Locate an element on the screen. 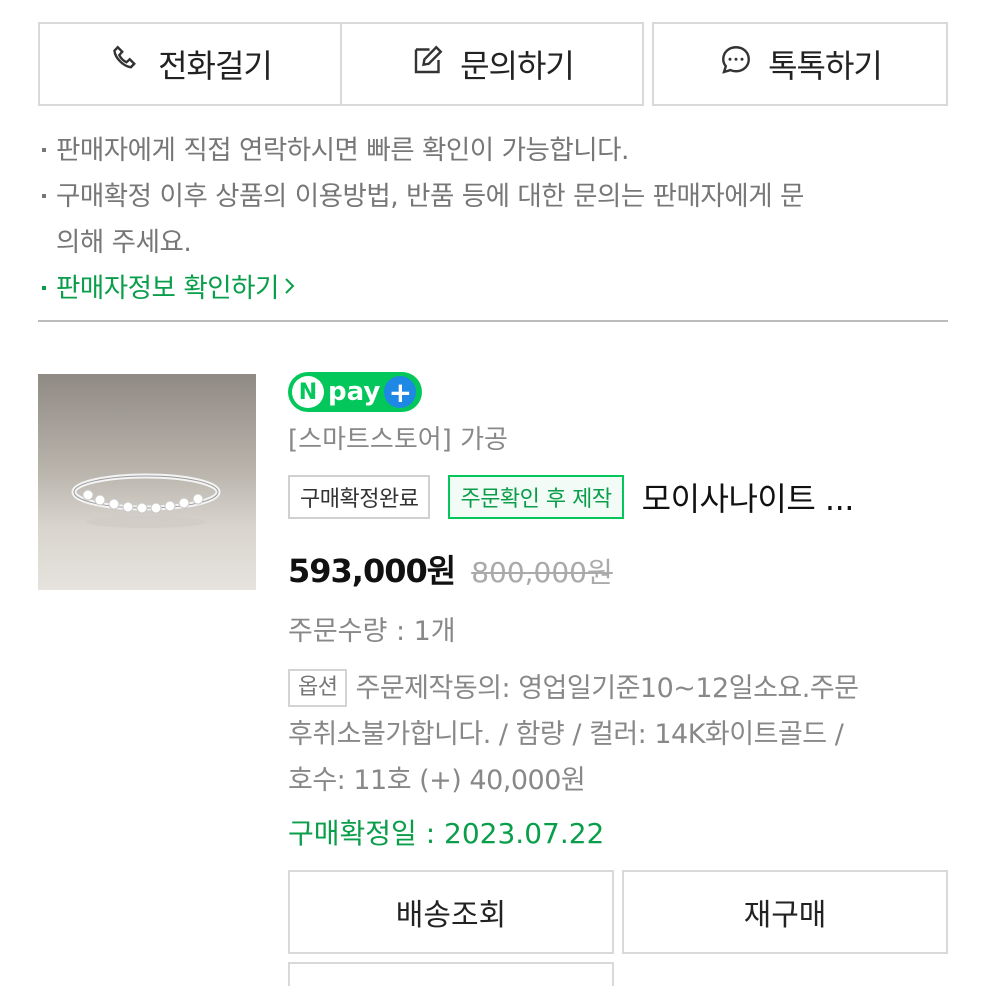  notice-inquiry-line1: 구매확정 이후 상품의 이용방법, 반품 등에 대한 문의는 판매자에게 문 is located at coordinates (430, 196).